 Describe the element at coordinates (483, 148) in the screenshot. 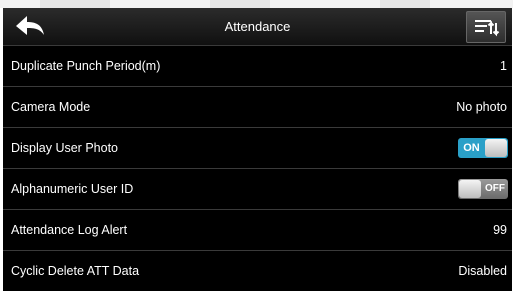

I see `display-user-photo-toggle: ON` at that location.